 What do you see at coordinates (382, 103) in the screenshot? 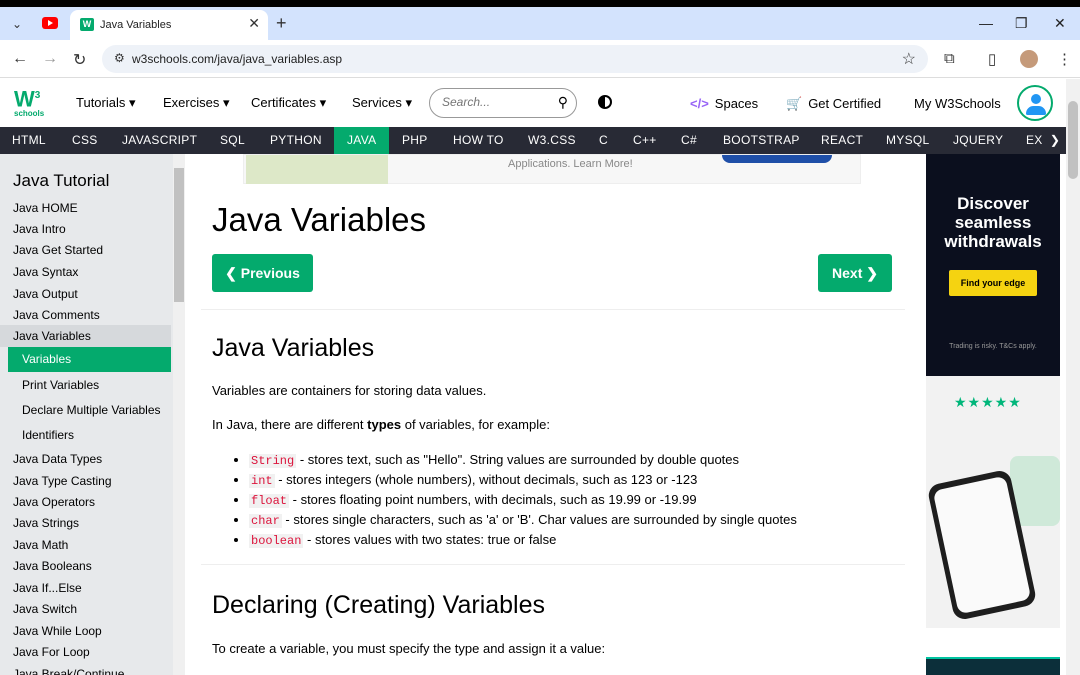
I see `menu-services: Services ▾` at bounding box center [382, 103].